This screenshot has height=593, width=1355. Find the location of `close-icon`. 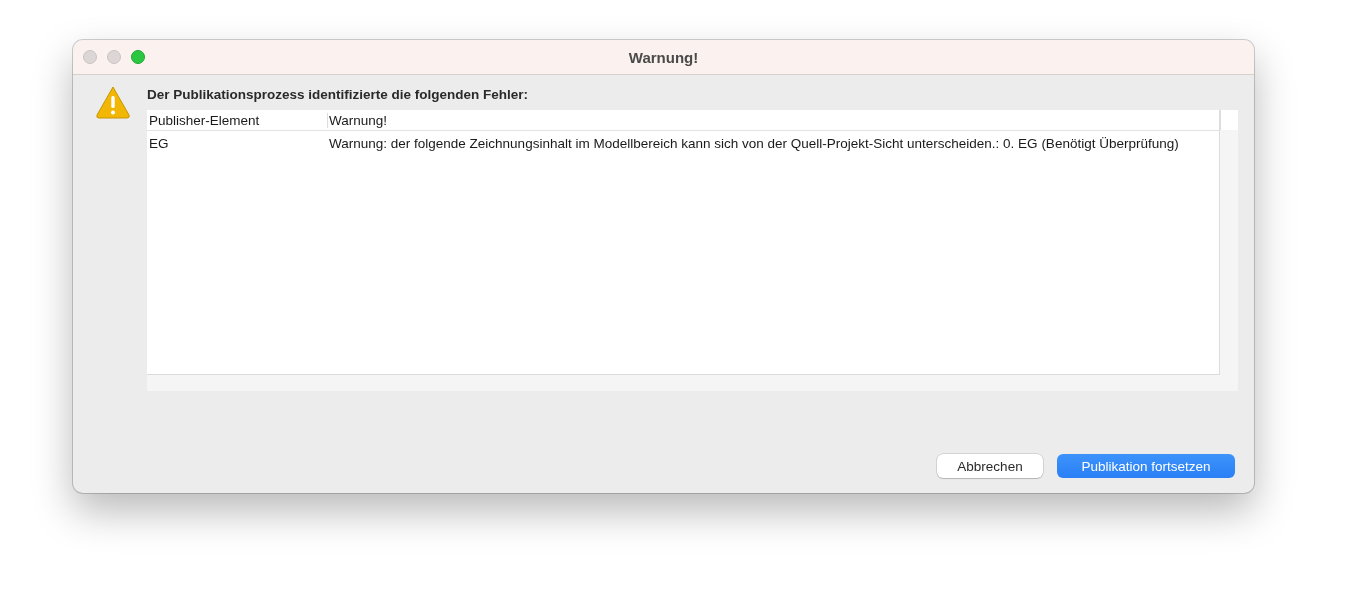

close-icon is located at coordinates (90, 57).